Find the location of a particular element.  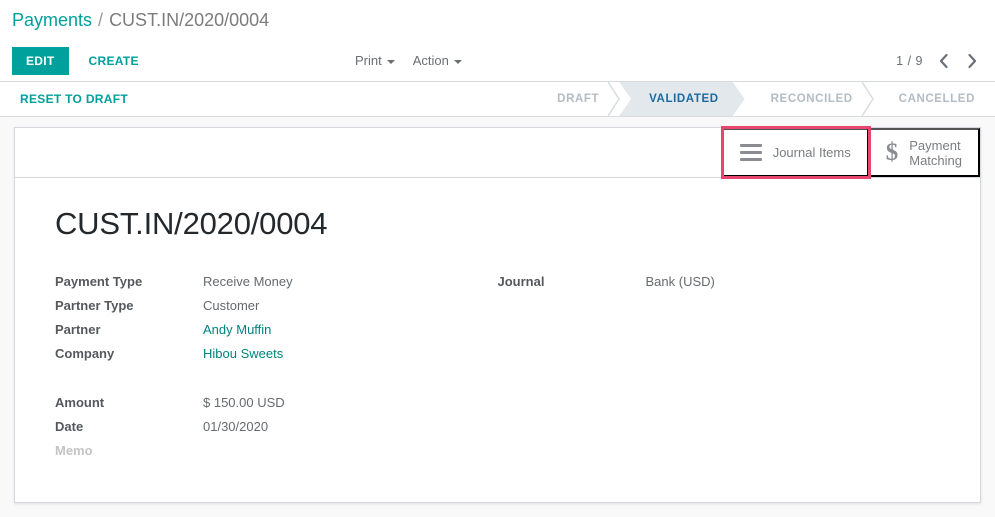

breadcrumb-parent-link: Payments is located at coordinates (52, 20).